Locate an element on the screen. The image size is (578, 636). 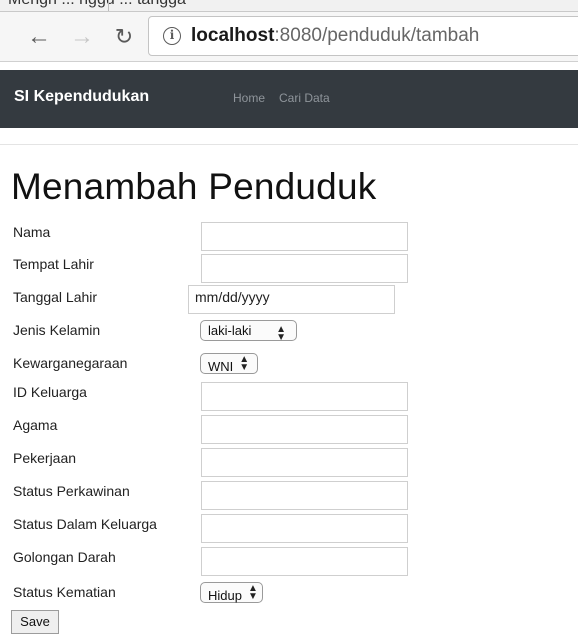
jenis-kelamin-selected: laki-laki is located at coordinates (230, 330).